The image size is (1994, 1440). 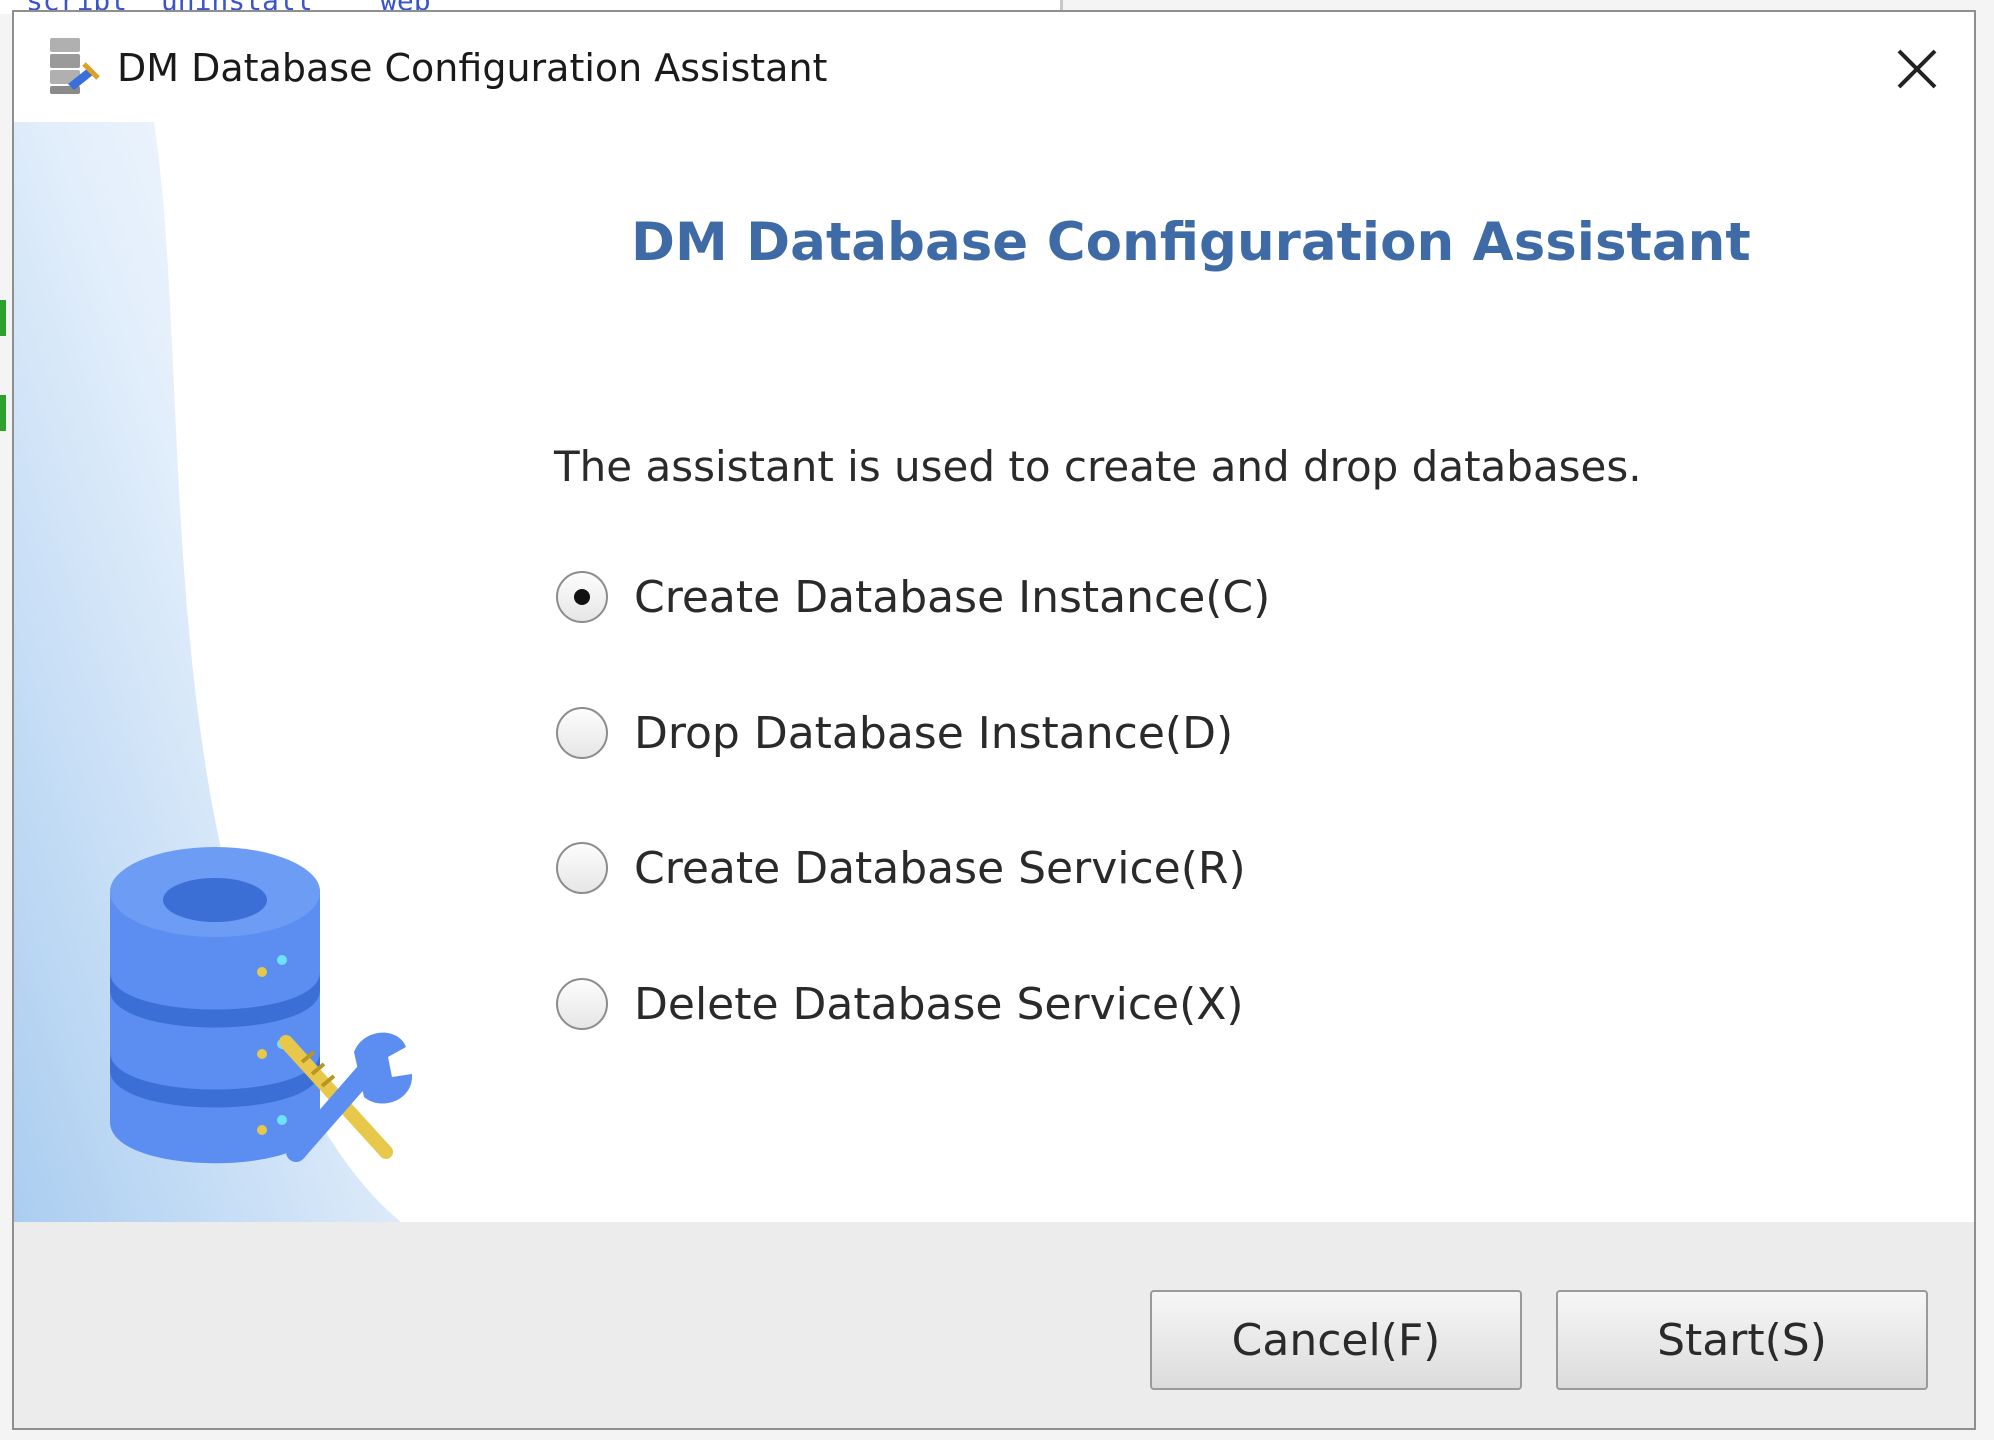 What do you see at coordinates (940, 868) in the screenshot?
I see `option-label: Create Database Service(R)` at bounding box center [940, 868].